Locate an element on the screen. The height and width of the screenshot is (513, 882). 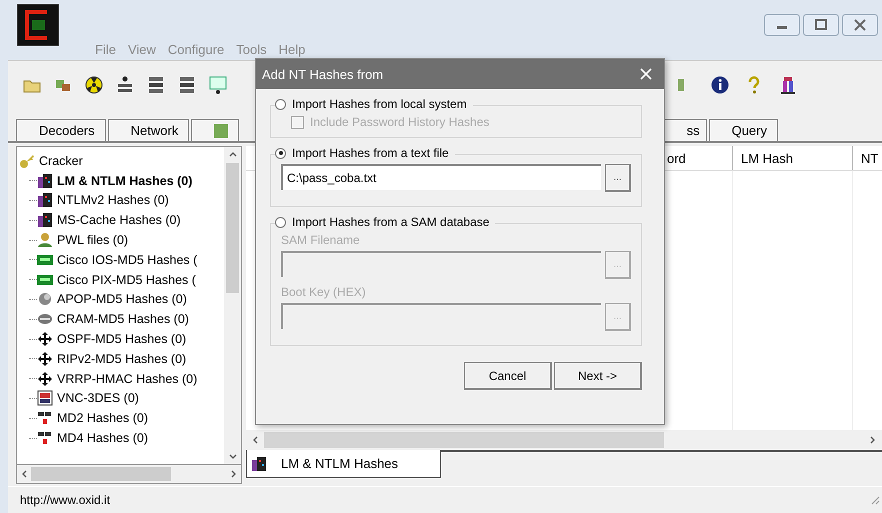
tree-item: APOP-MD5 Hashes (0) is located at coordinates (122, 299).